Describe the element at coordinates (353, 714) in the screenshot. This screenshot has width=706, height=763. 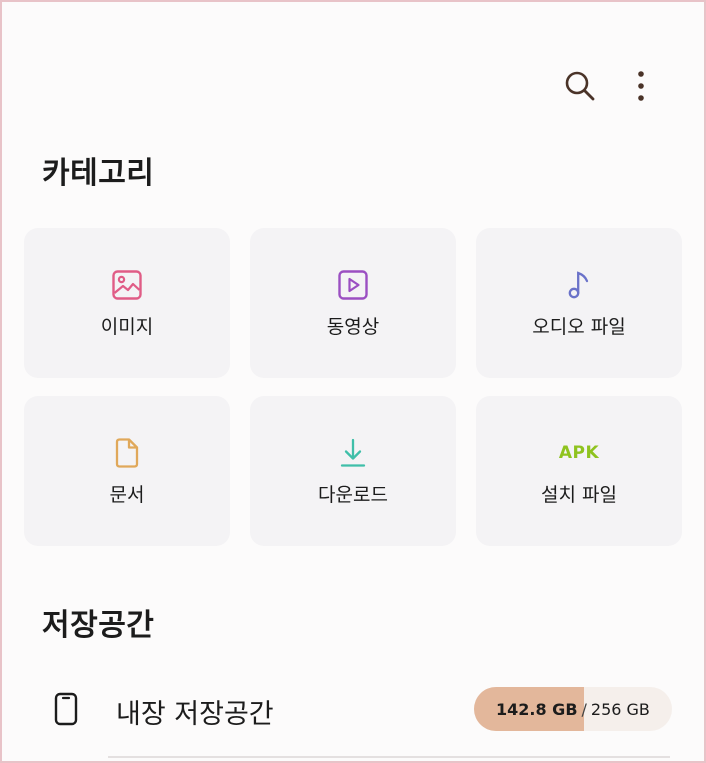
I see `internal-storage-row: 내장 저장공간 142.8 GB/256 GB` at that location.